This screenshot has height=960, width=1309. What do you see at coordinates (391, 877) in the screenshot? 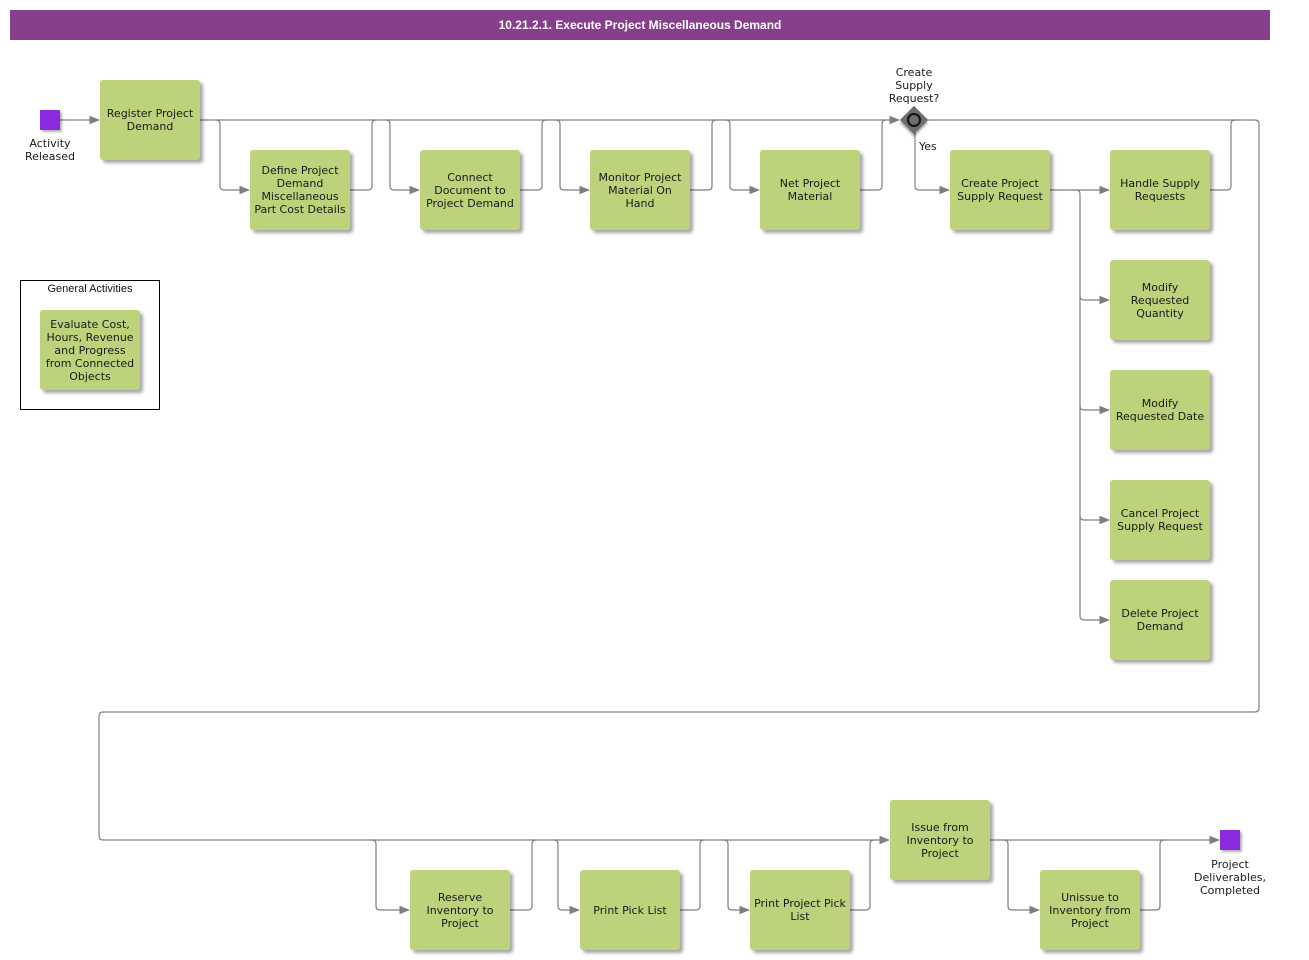
I see `connector-to-reserve` at bounding box center [391, 877].